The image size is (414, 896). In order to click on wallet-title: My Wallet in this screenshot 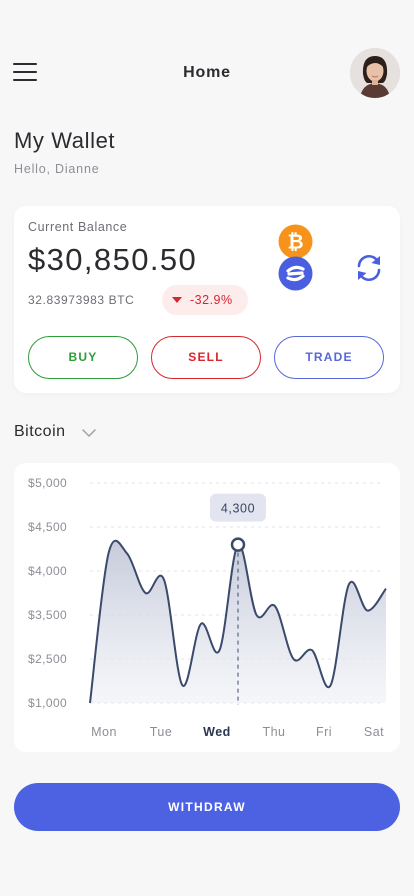, I will do `click(65, 140)`.